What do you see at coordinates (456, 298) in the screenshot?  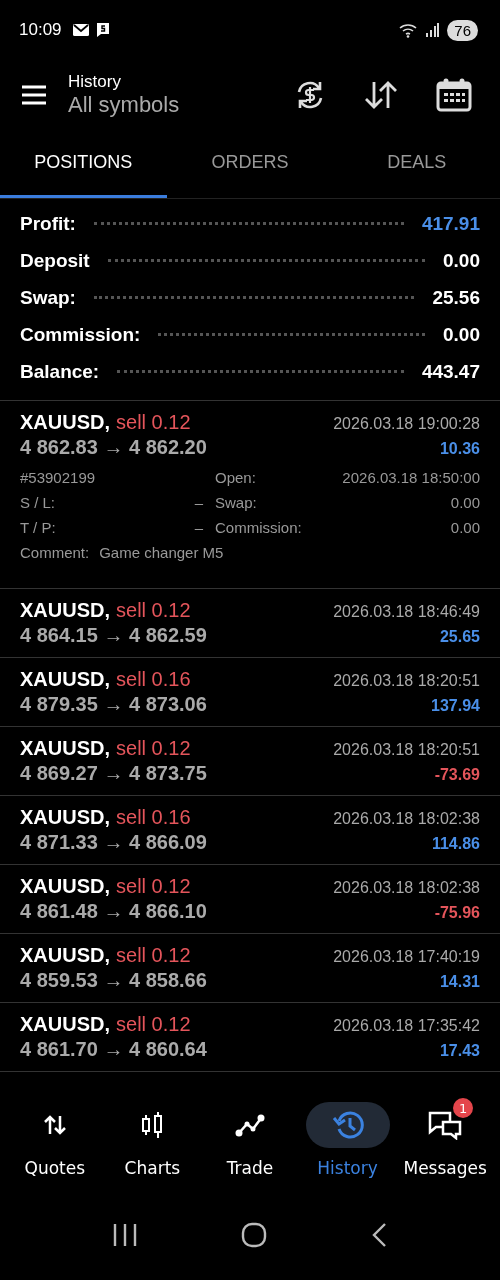 I see `summary-value: 25.56` at bounding box center [456, 298].